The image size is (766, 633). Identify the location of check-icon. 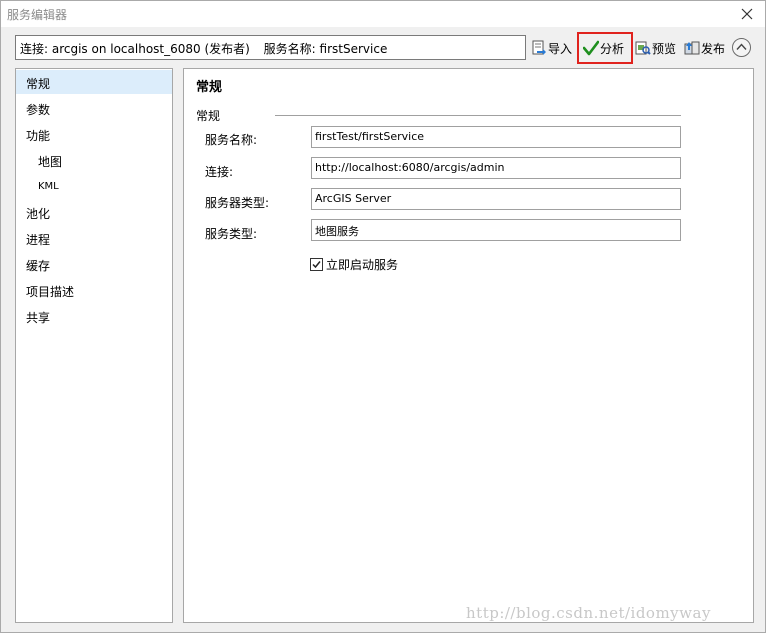
(316, 265).